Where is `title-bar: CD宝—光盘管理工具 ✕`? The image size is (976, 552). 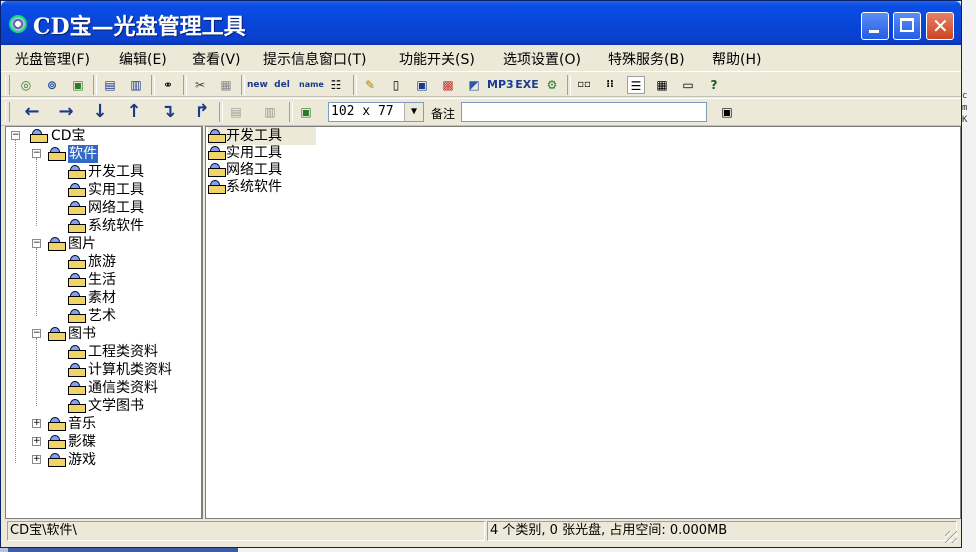
title-bar: CD宝—光盘管理工具 ✕ is located at coordinates (481, 23).